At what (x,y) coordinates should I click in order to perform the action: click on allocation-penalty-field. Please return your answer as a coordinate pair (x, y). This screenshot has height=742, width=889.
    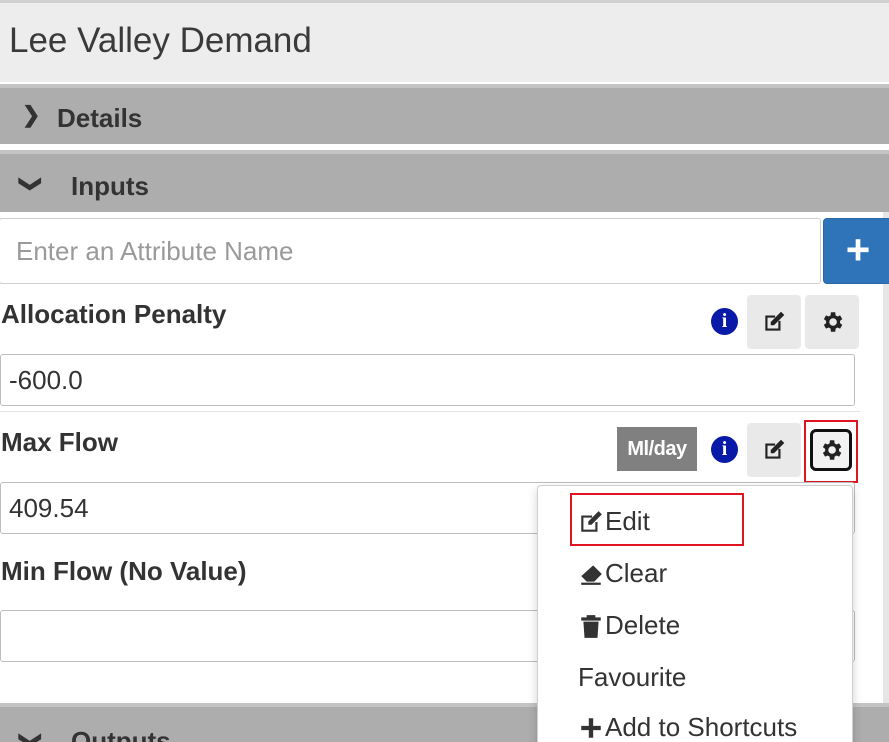
    Looking at the image, I should click on (427, 380).